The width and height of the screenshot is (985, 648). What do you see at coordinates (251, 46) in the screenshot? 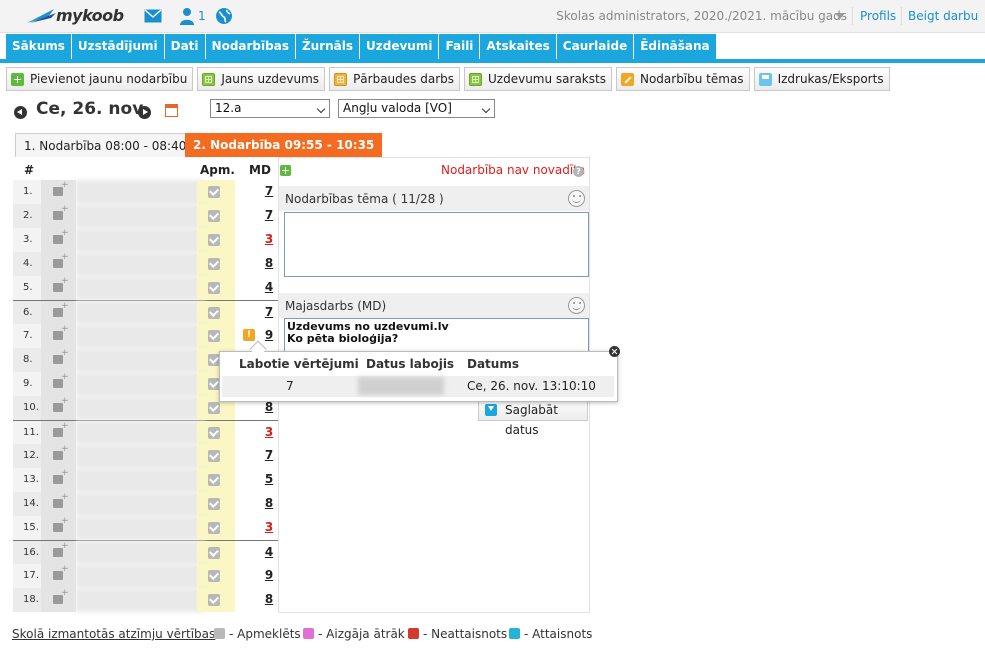
I see `nav-nodarbibas: Nodarbības` at bounding box center [251, 46].